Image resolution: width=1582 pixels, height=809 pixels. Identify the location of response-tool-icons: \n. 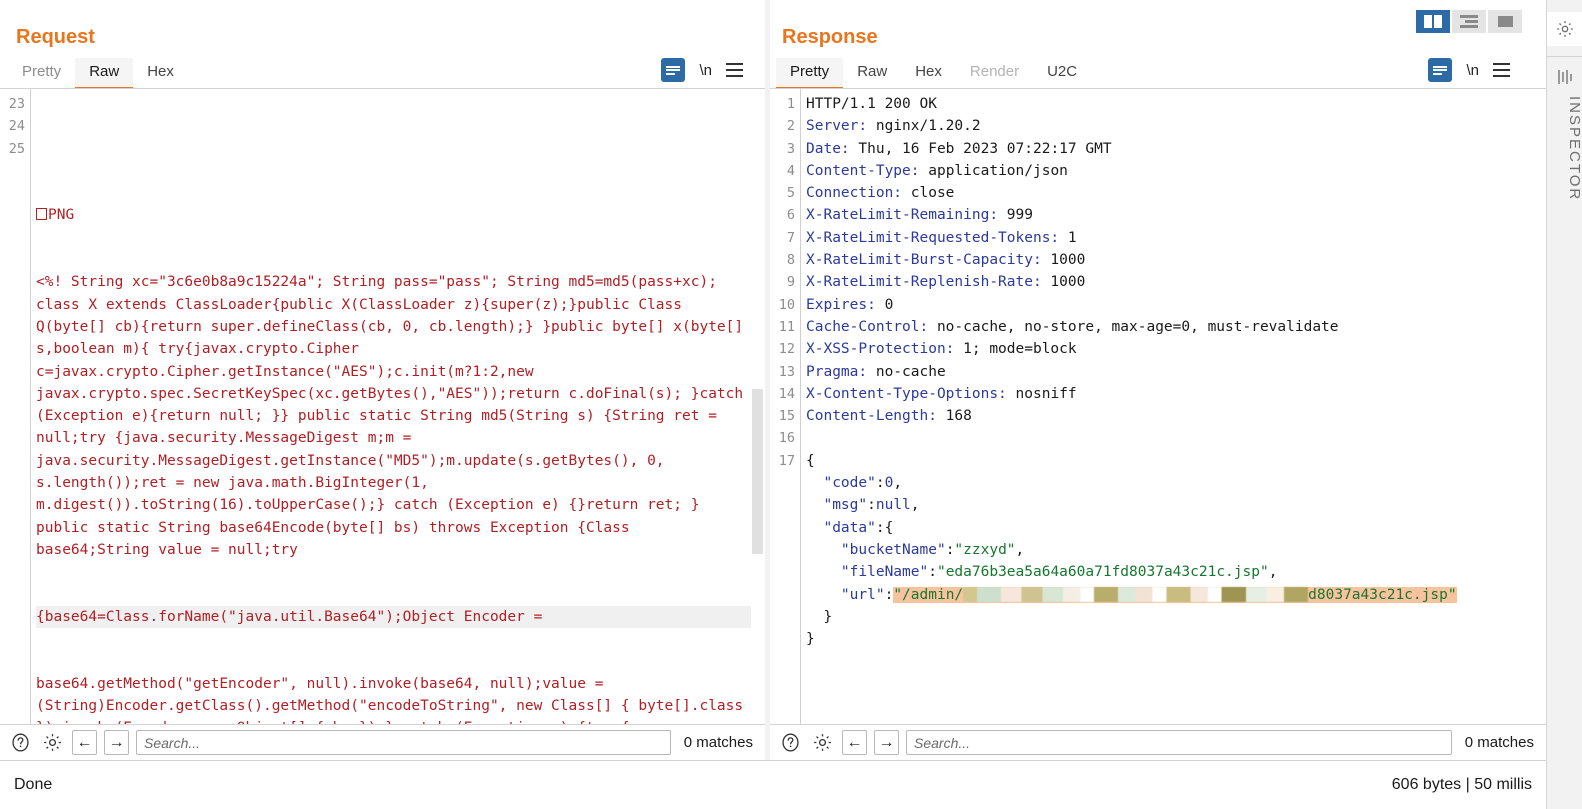
(1469, 70).